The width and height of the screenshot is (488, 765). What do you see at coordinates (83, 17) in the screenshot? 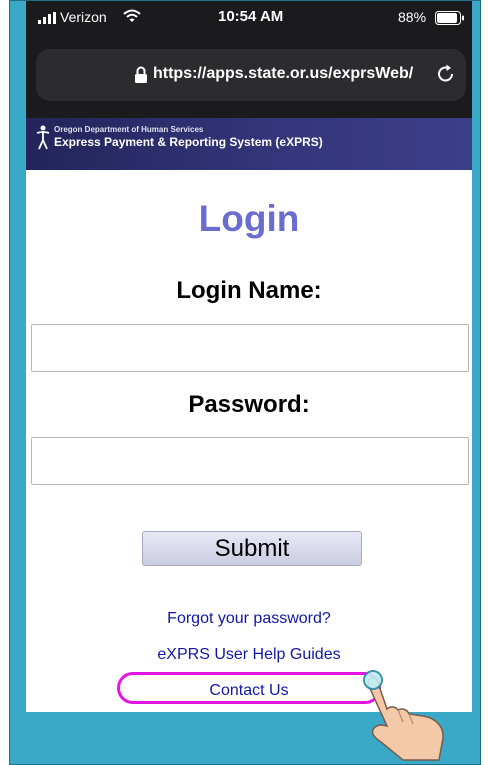
I see `carrier-name: Verizon` at bounding box center [83, 17].